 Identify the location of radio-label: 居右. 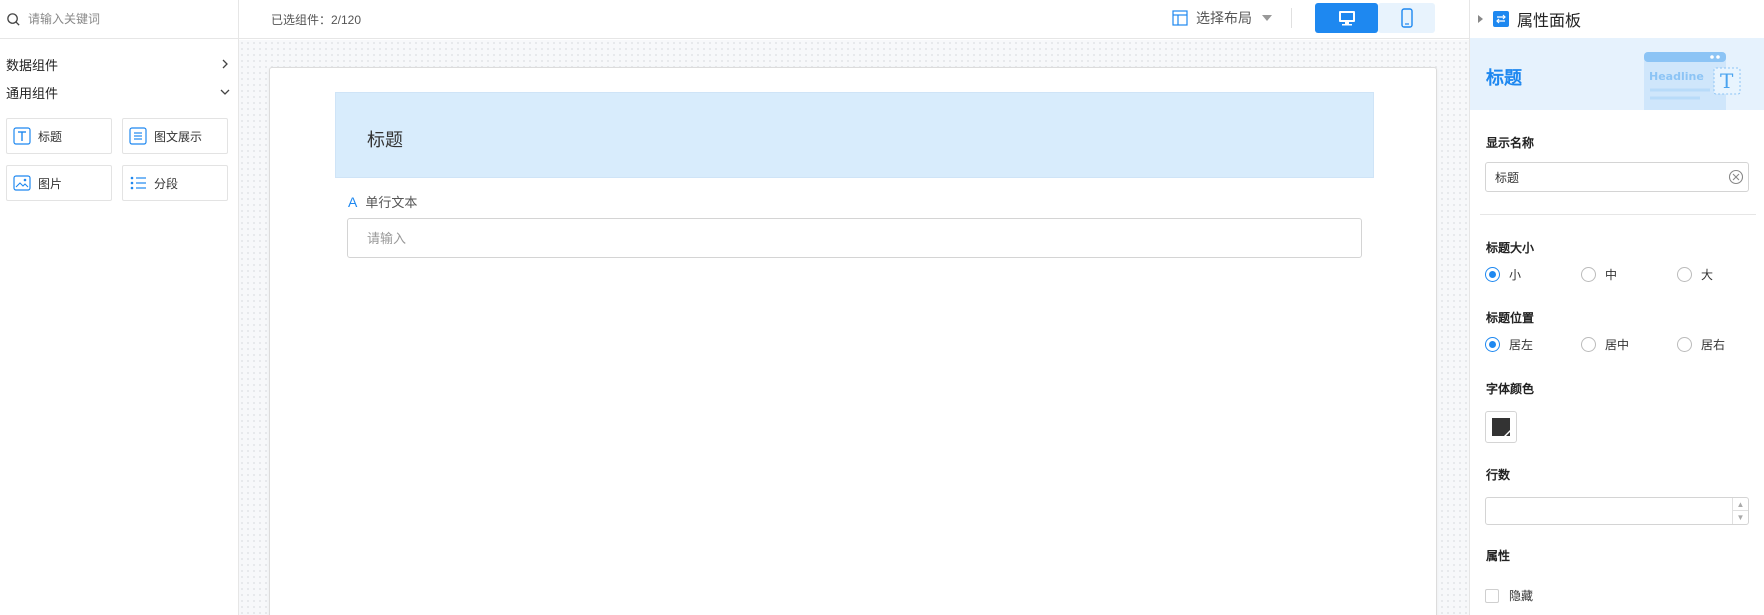
(1713, 345).